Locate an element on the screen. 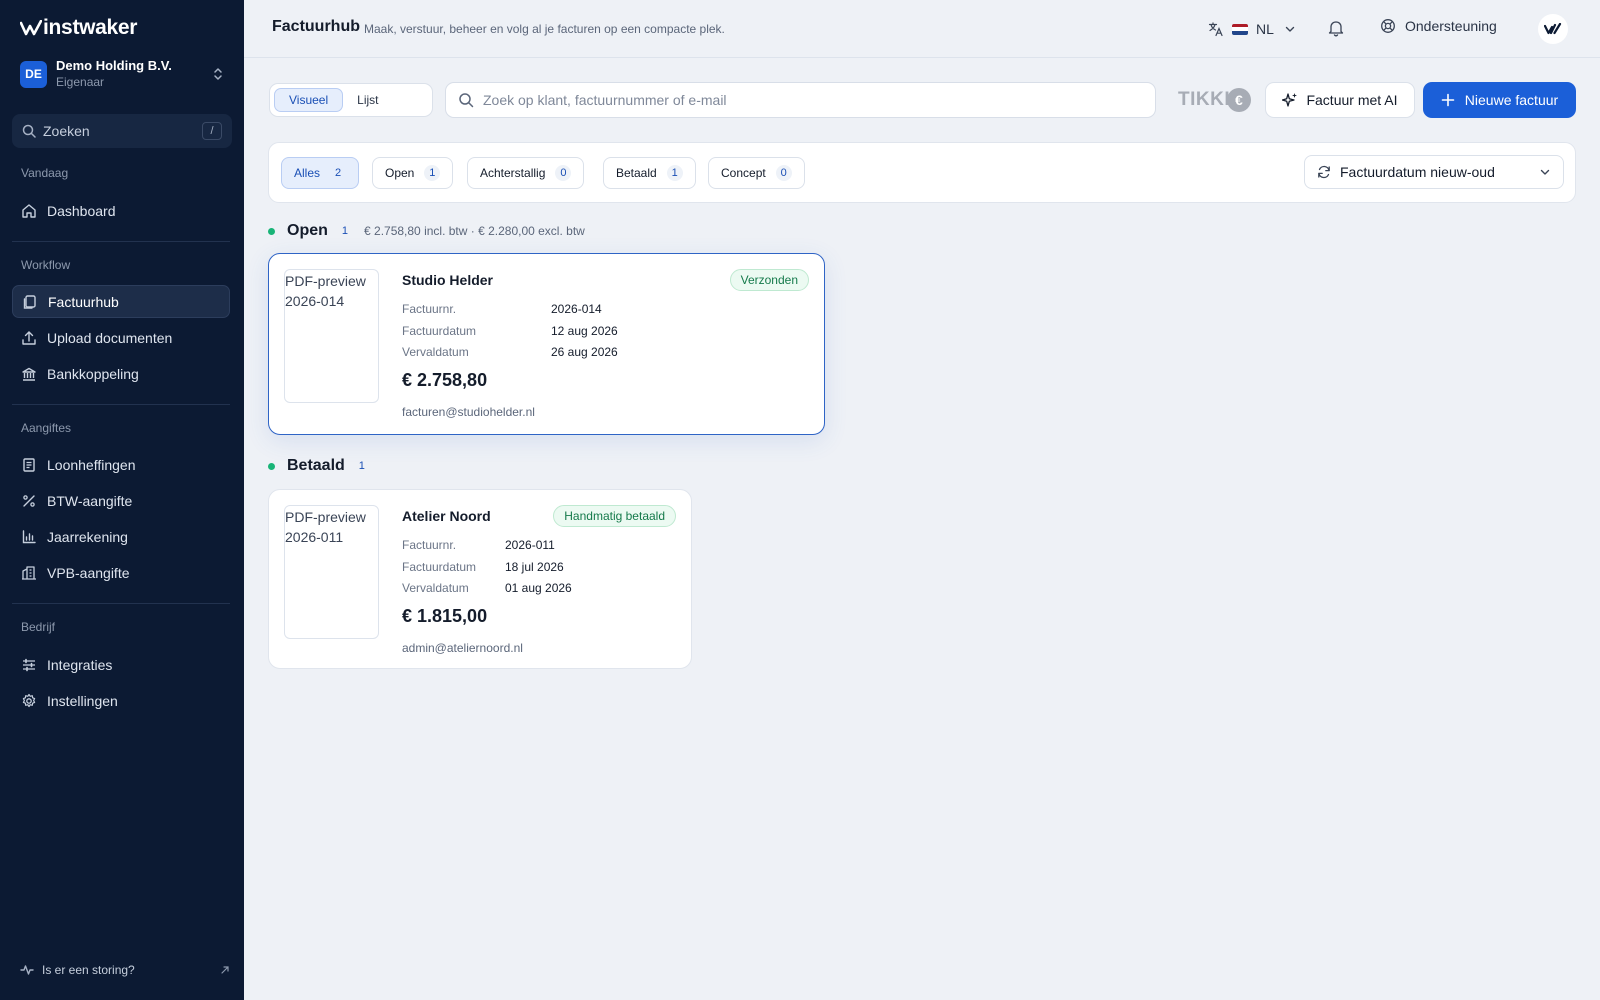  pdf-preview: PDF-preview 2026-011 is located at coordinates (331, 572).